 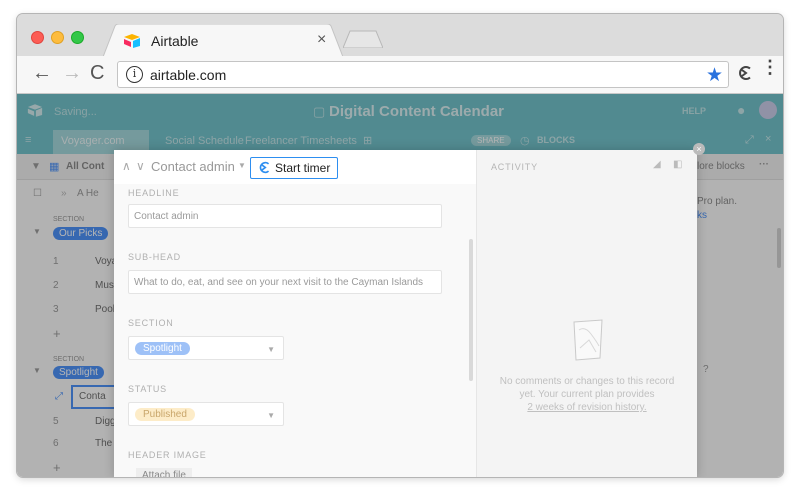 I want to click on site-info-icon: i, so click(x=134, y=74).